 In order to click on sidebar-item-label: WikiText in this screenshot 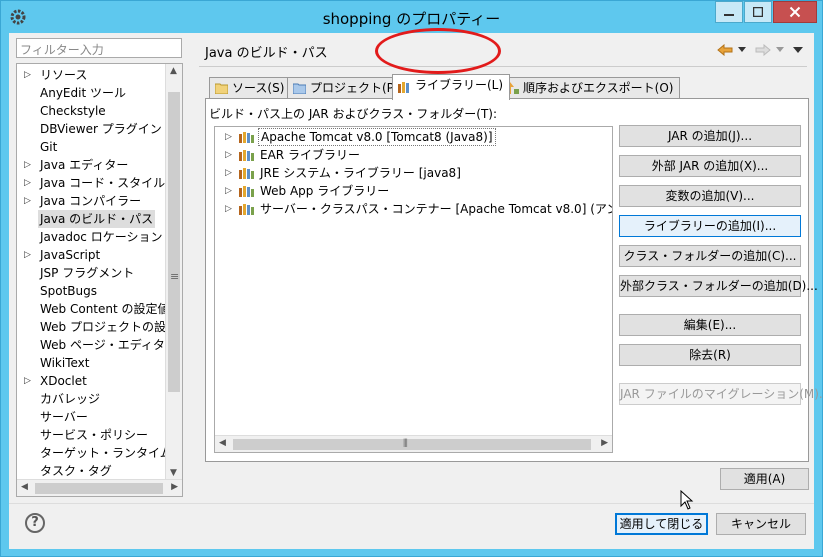, I will do `click(65, 363)`.